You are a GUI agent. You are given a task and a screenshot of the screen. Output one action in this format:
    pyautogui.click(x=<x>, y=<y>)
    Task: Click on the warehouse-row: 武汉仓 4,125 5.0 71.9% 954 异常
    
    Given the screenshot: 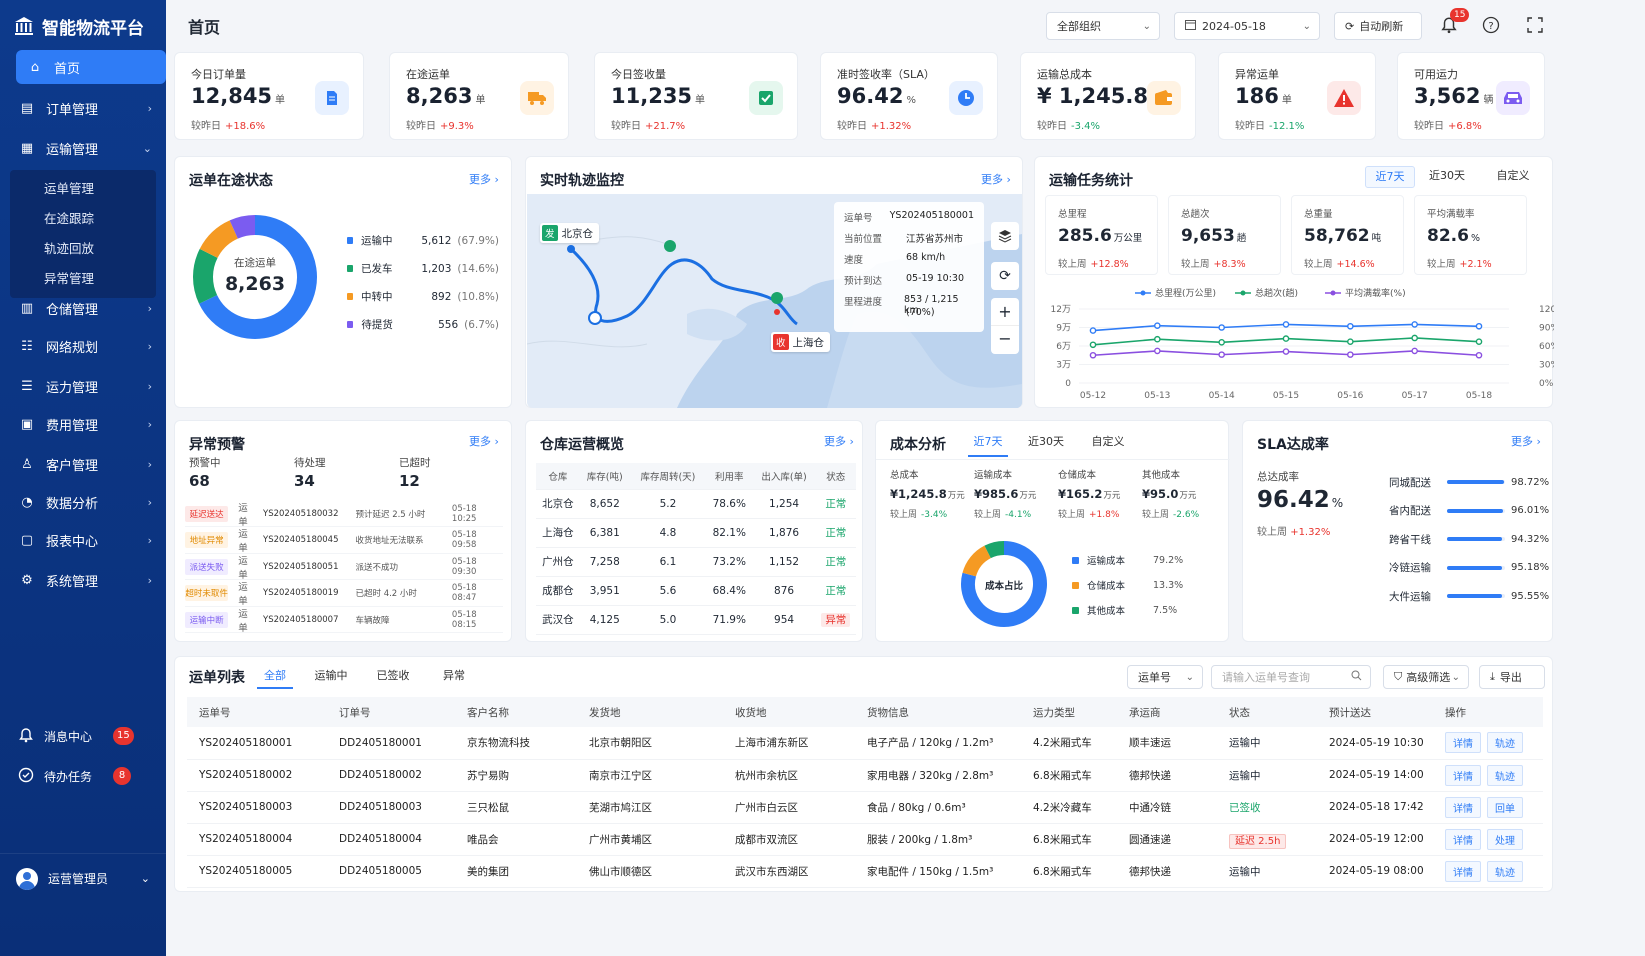 What is the action you would take?
    pyautogui.click(x=696, y=619)
    